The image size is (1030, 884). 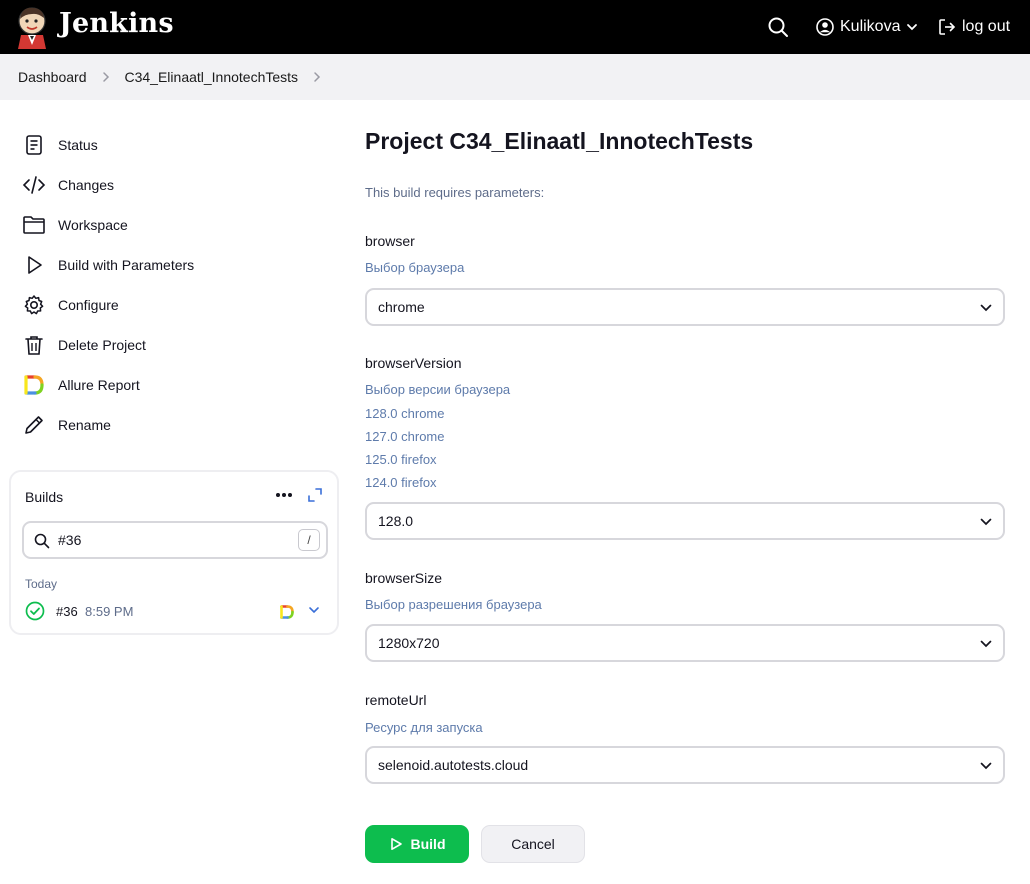 I want to click on param-desc-line: 127.0 chrome, so click(x=405, y=436).